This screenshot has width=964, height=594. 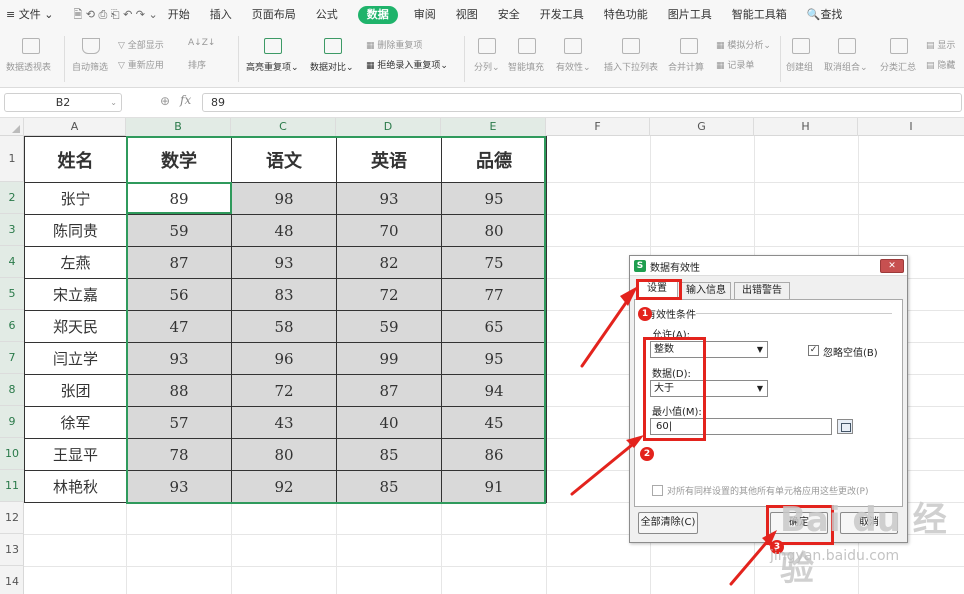 I want to click on score-cell: 83, so click(x=284, y=294).